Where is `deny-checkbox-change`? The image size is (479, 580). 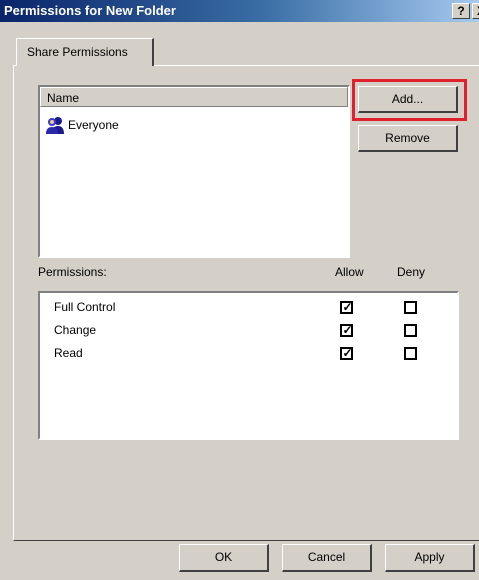 deny-checkbox-change is located at coordinates (410, 330).